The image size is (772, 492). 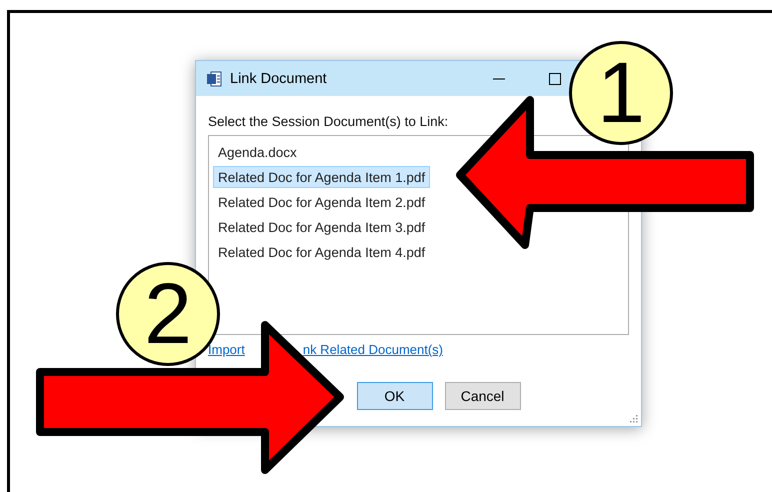 I want to click on window-title: Link Document, so click(x=279, y=78).